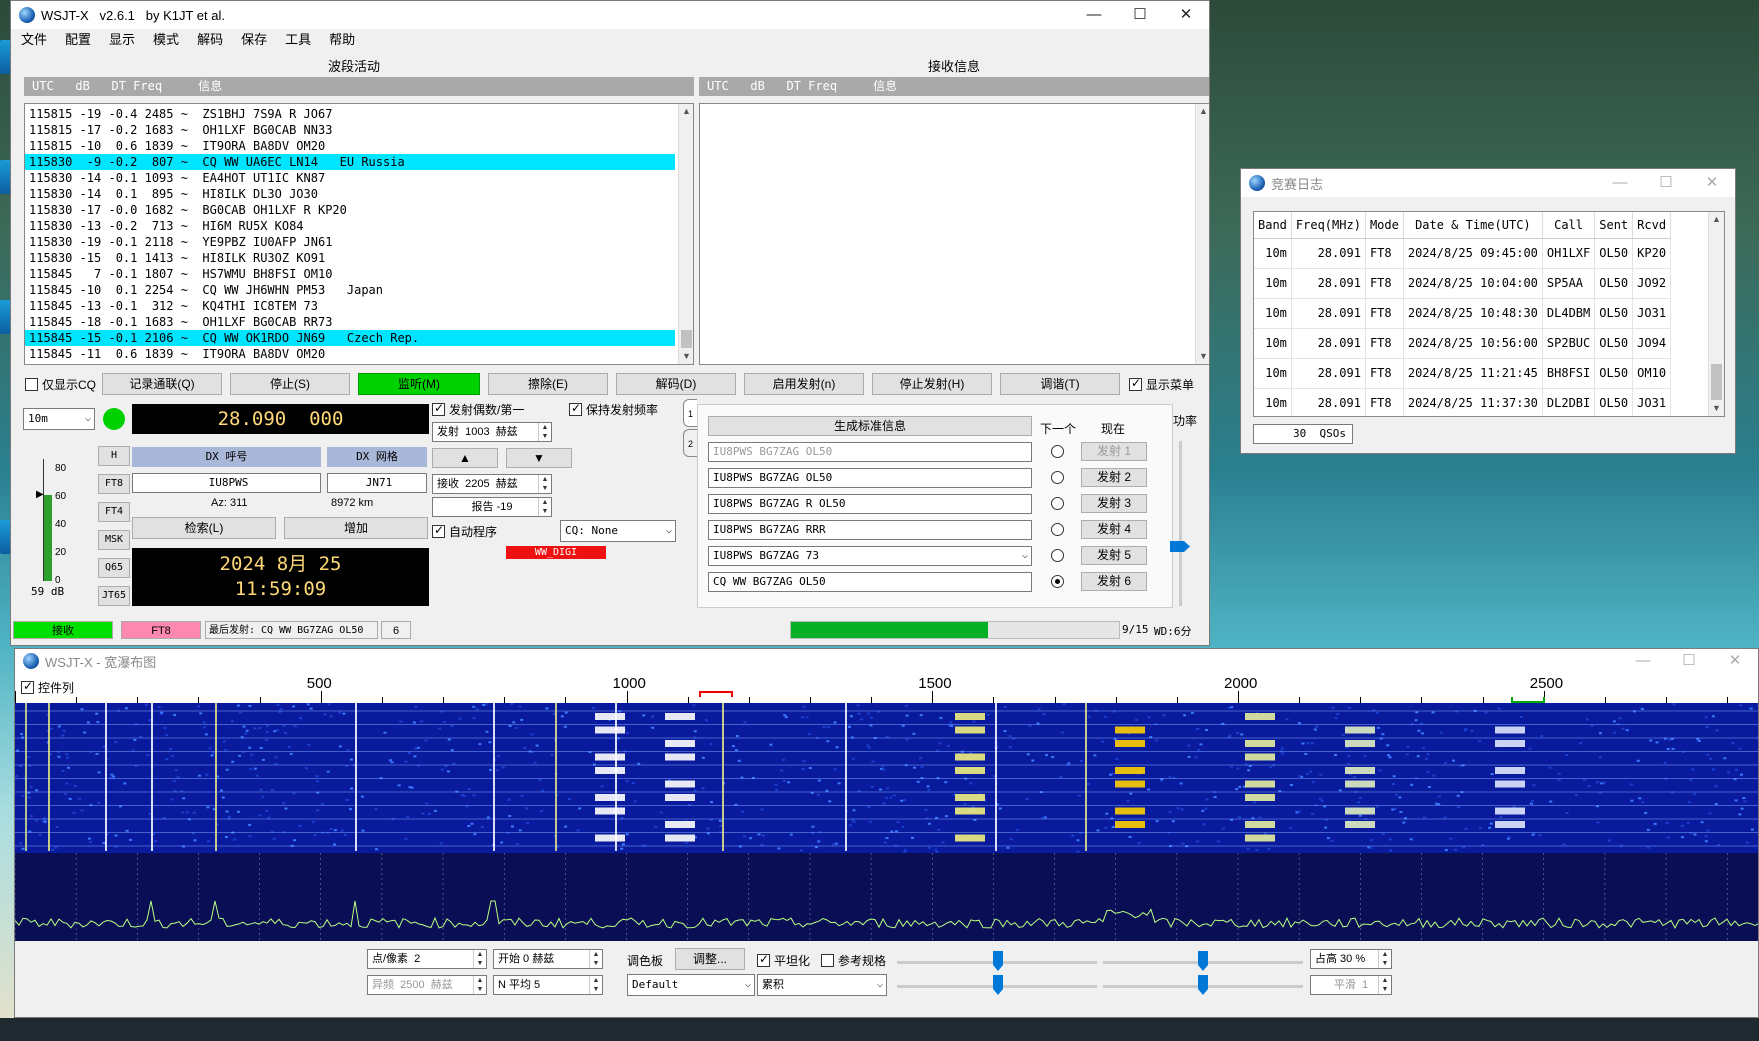 Image resolution: width=1759 pixels, height=1041 pixels. I want to click on gen-std-msgs-button: 生成标准信息, so click(870, 426).